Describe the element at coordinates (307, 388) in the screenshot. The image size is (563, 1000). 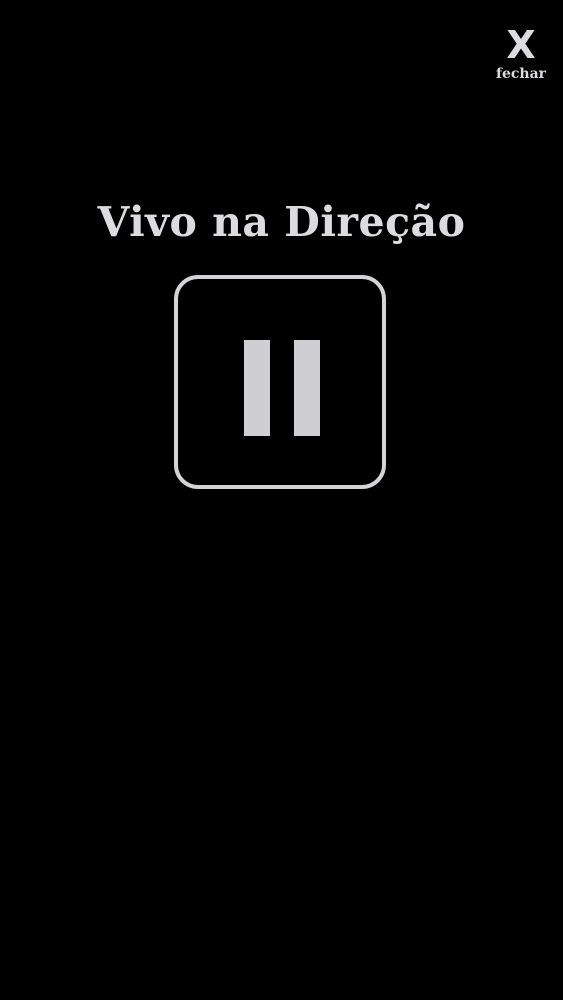
I see `pause-icon-bar` at that location.